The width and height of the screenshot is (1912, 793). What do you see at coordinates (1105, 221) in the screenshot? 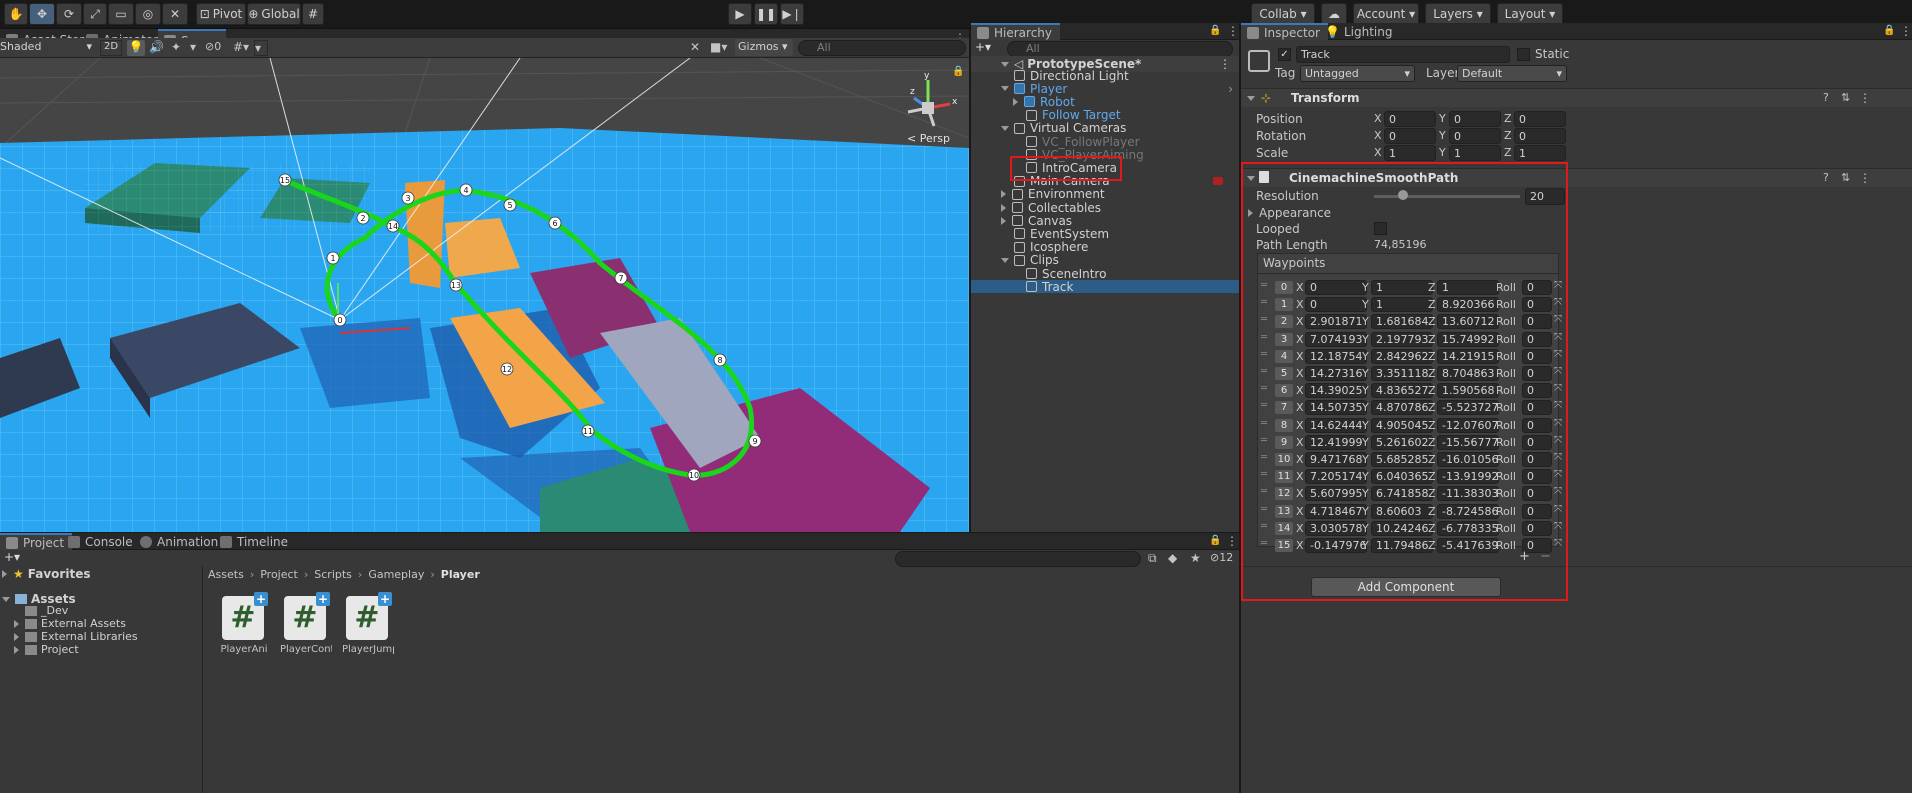
I see `hierarchy-item: Canvas` at bounding box center [1105, 221].